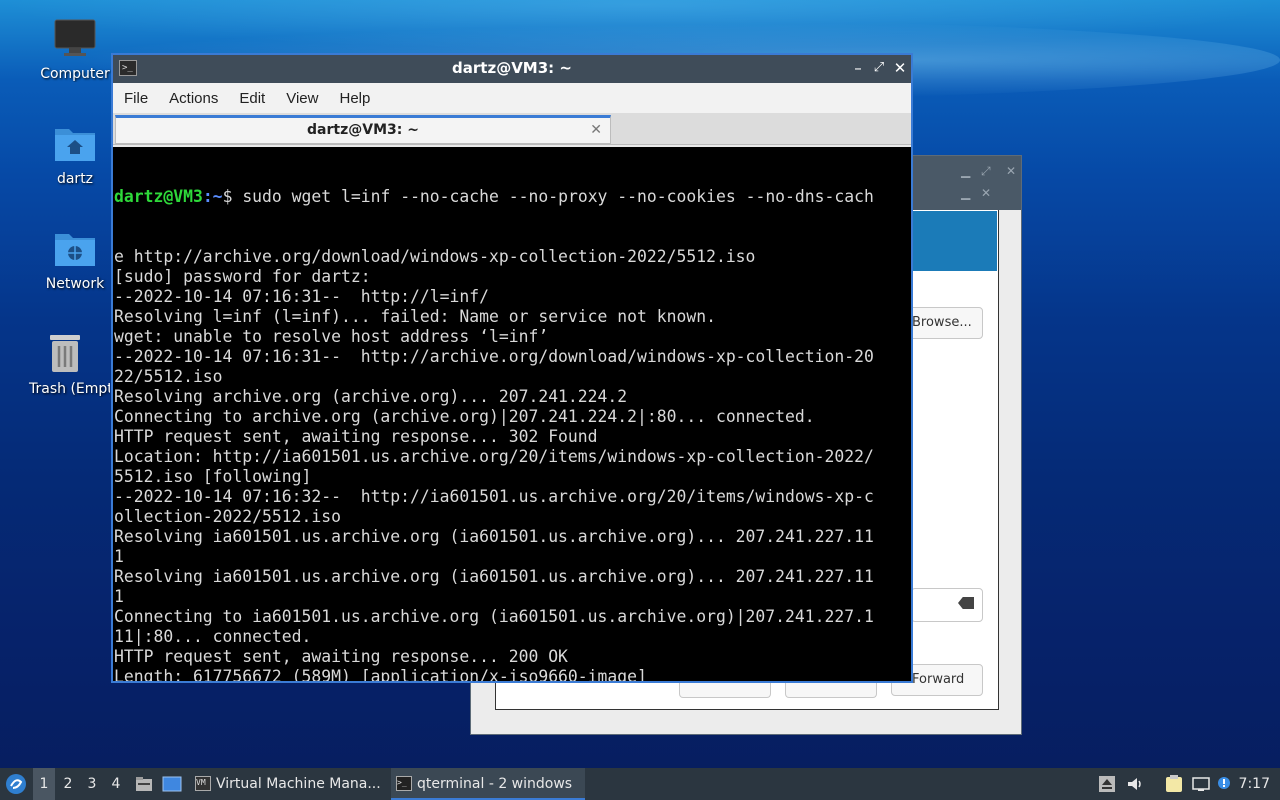 This screenshot has width=1280, height=800. I want to click on virt-manager-icon: VM, so click(203, 783).